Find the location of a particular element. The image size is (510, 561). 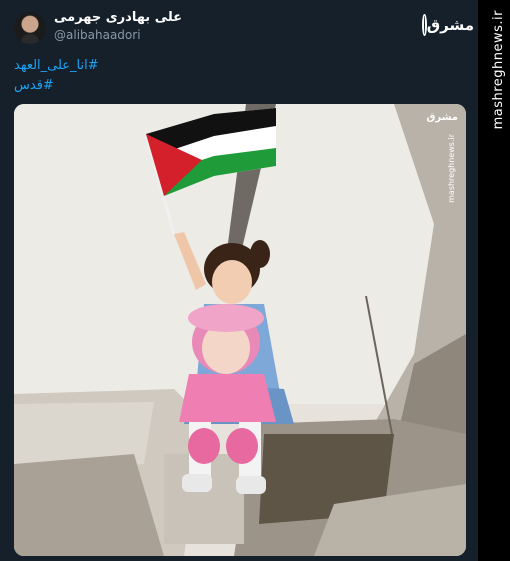

watermark-logo: مشرق is located at coordinates (442, 117).